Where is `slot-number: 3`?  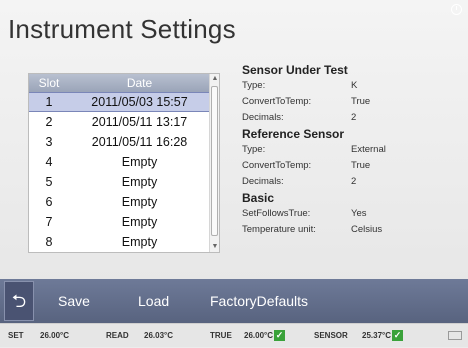
slot-number: 3 is located at coordinates (49, 142).